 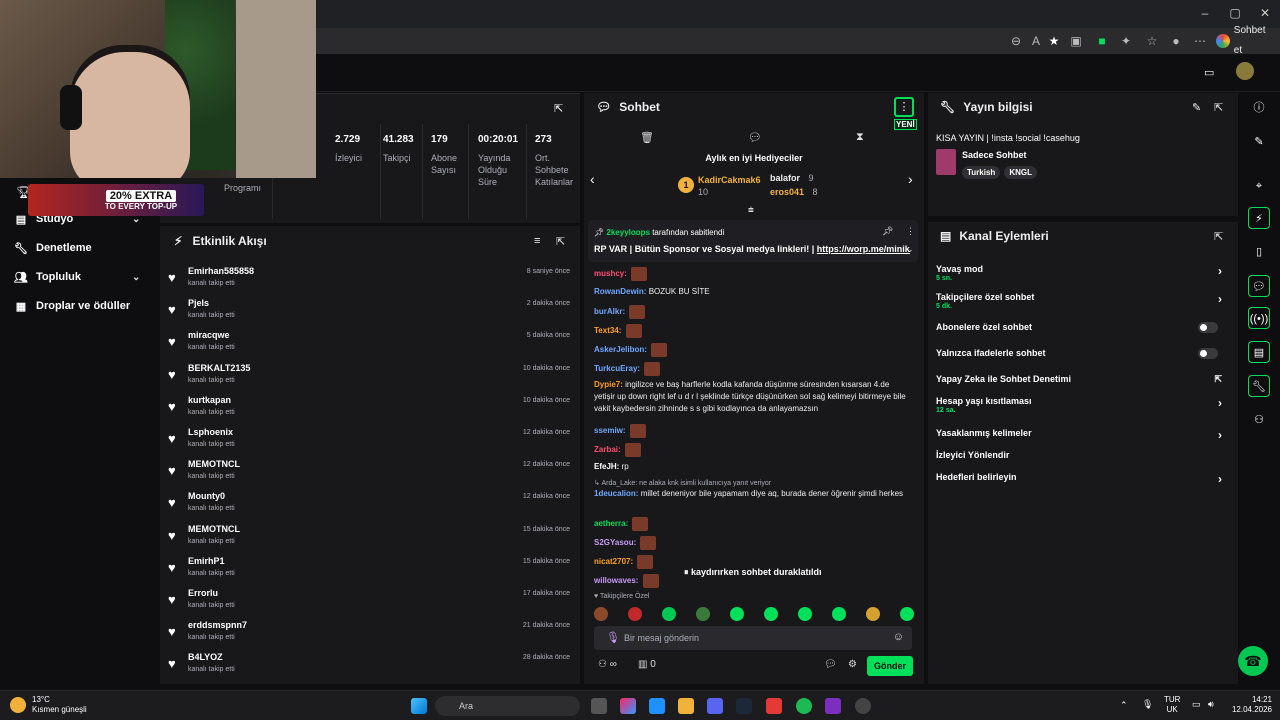 What do you see at coordinates (1084, 435) in the screenshot?
I see `channel-action-6: Yasaklanmış kelimeler ›` at bounding box center [1084, 435].